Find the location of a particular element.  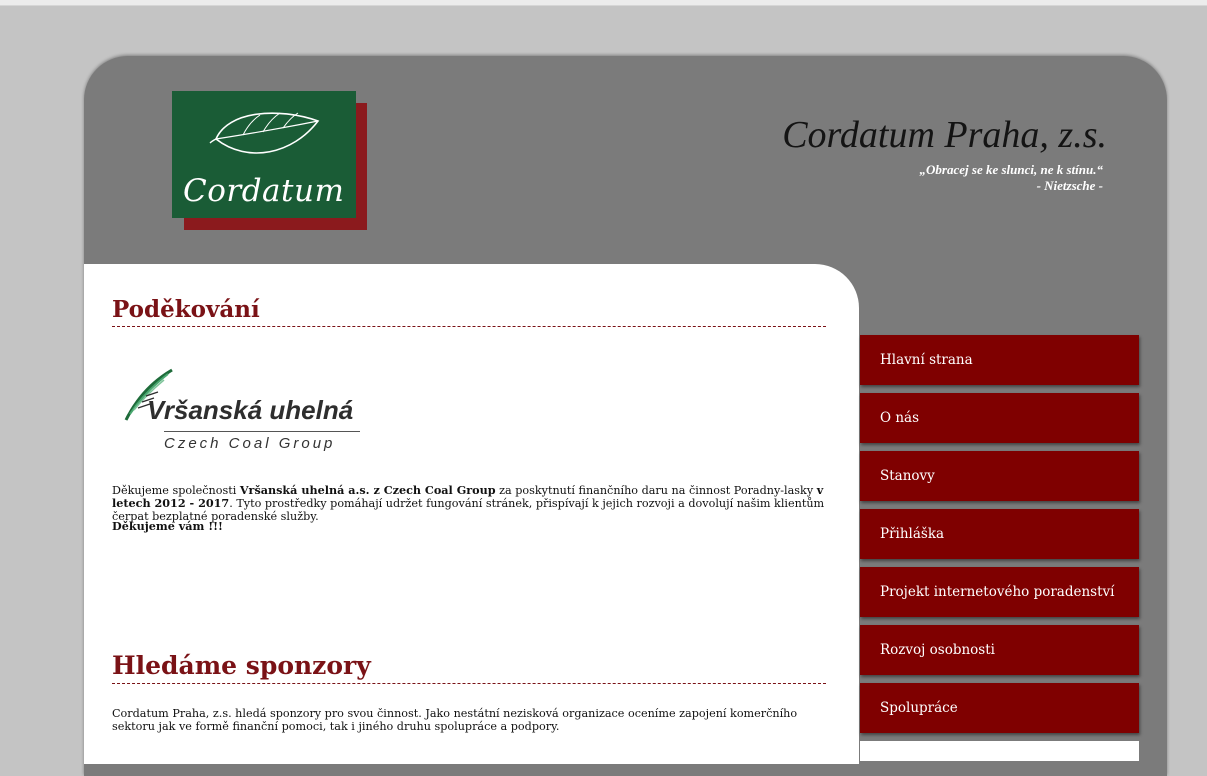

sponsor-name: Vršanská uhelná a.s. z Czech Coal Group is located at coordinates (367, 490).